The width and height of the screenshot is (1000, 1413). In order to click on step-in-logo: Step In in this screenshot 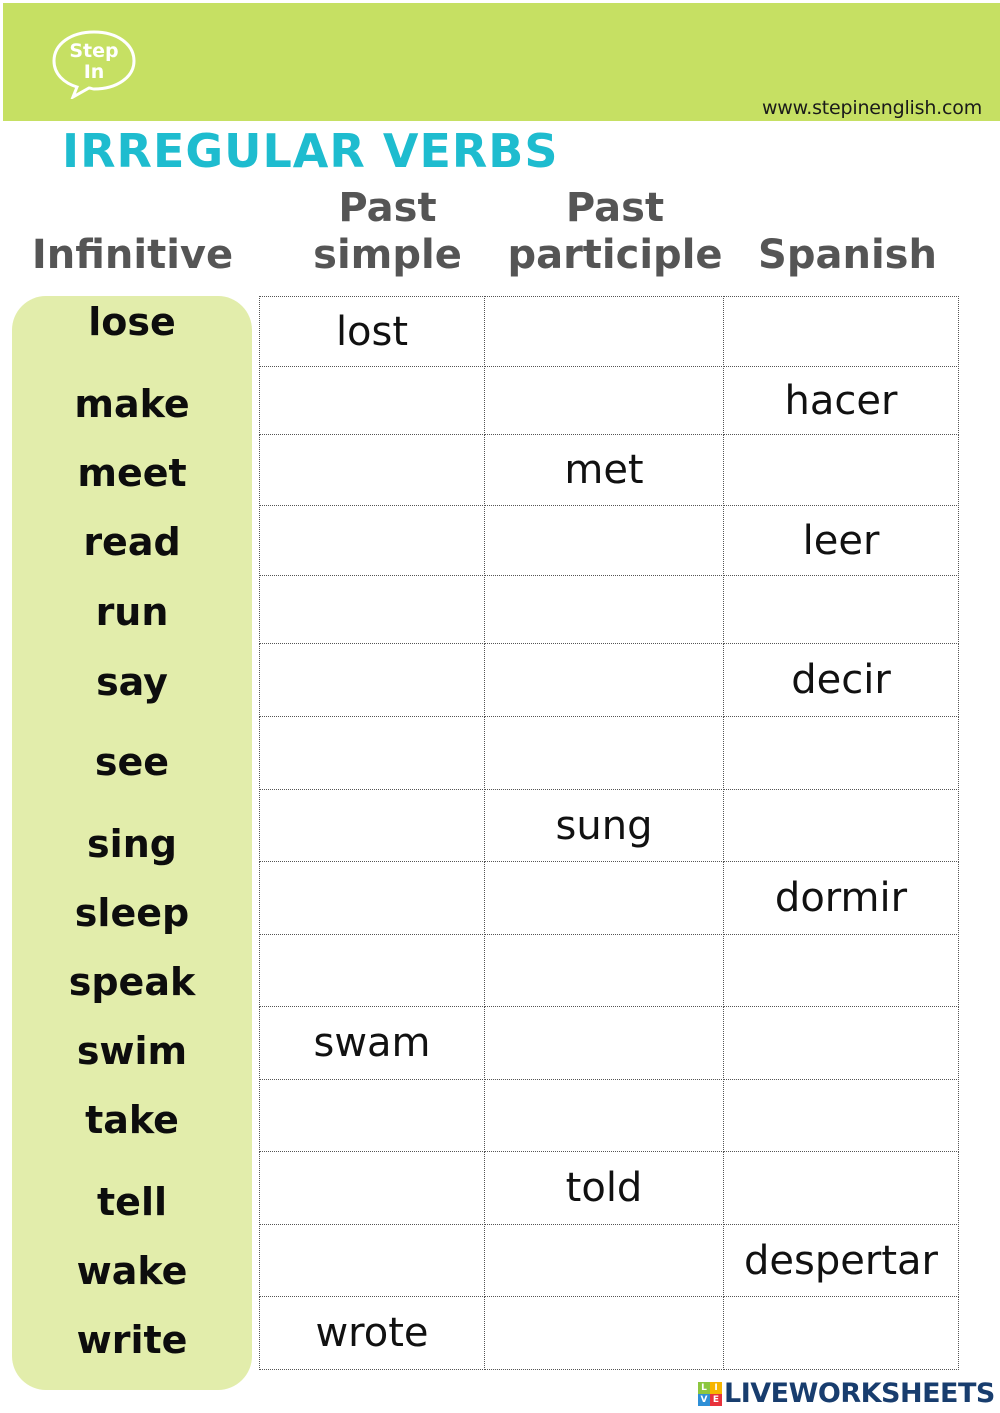, I will do `click(94, 65)`.